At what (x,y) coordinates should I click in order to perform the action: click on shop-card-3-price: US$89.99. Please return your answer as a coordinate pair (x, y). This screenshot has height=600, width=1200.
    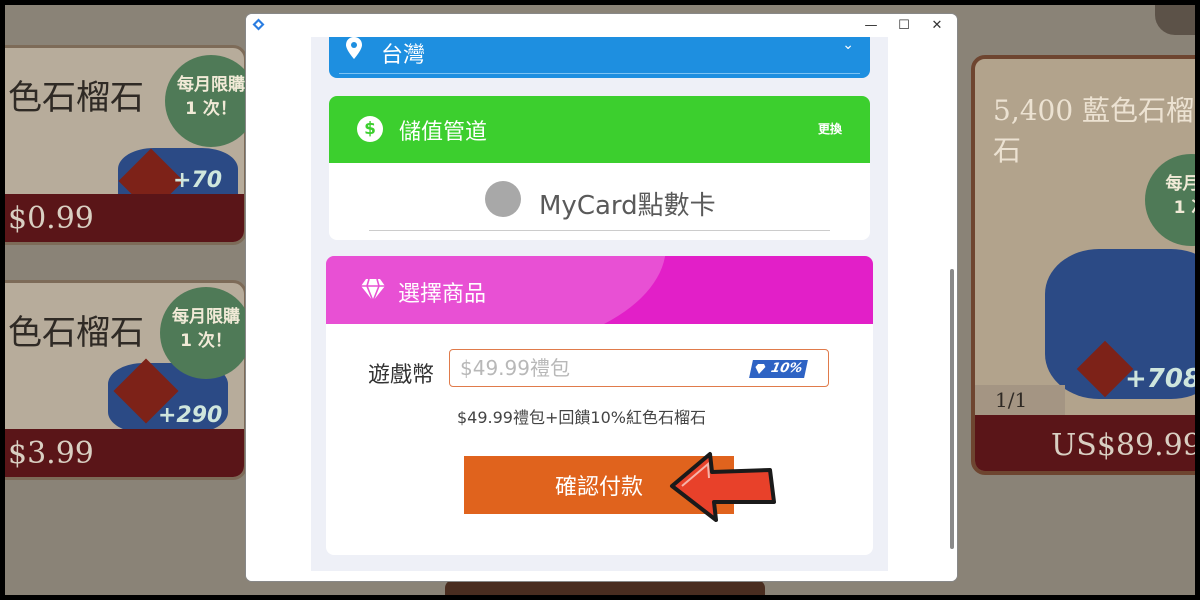
    Looking at the image, I should click on (1123, 445).